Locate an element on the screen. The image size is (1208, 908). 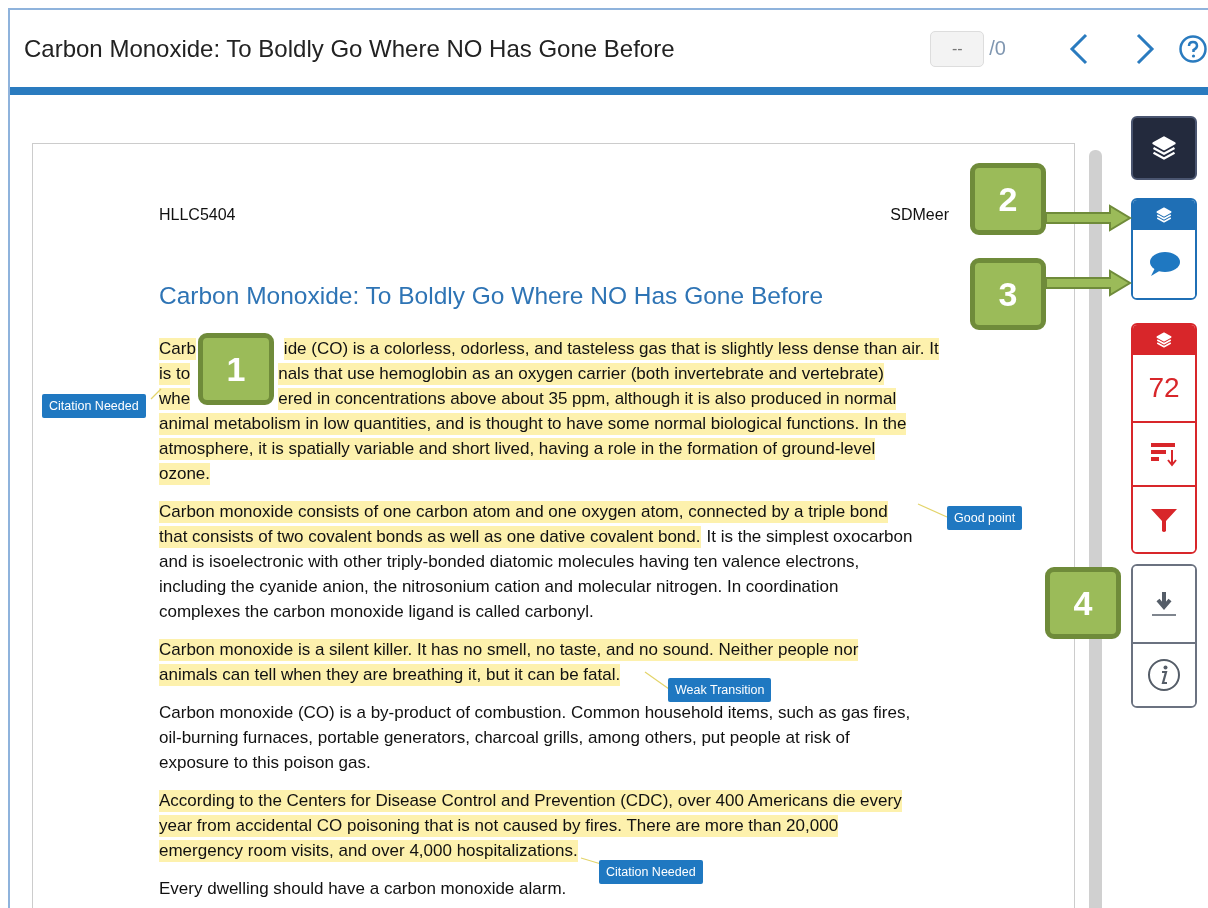
download-icon is located at coordinates (1164, 604).